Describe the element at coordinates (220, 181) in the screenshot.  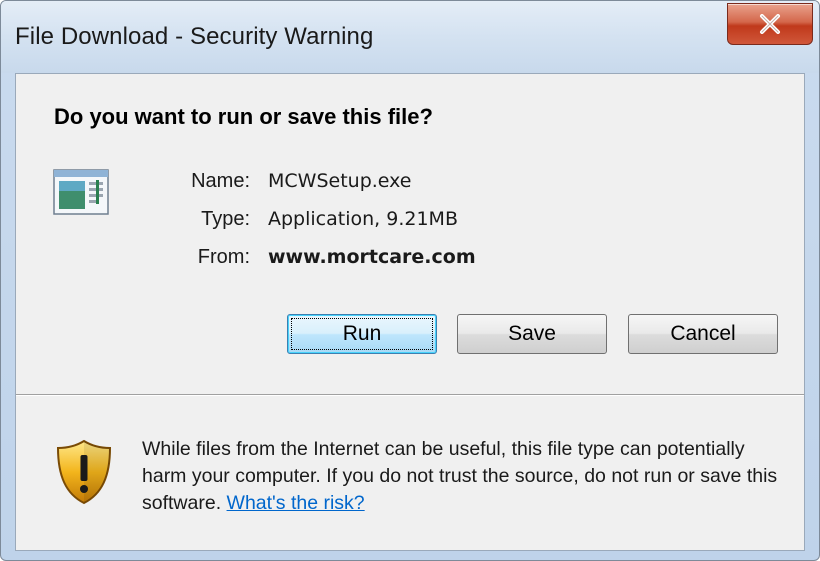
I see `name-label: Name:` at that location.